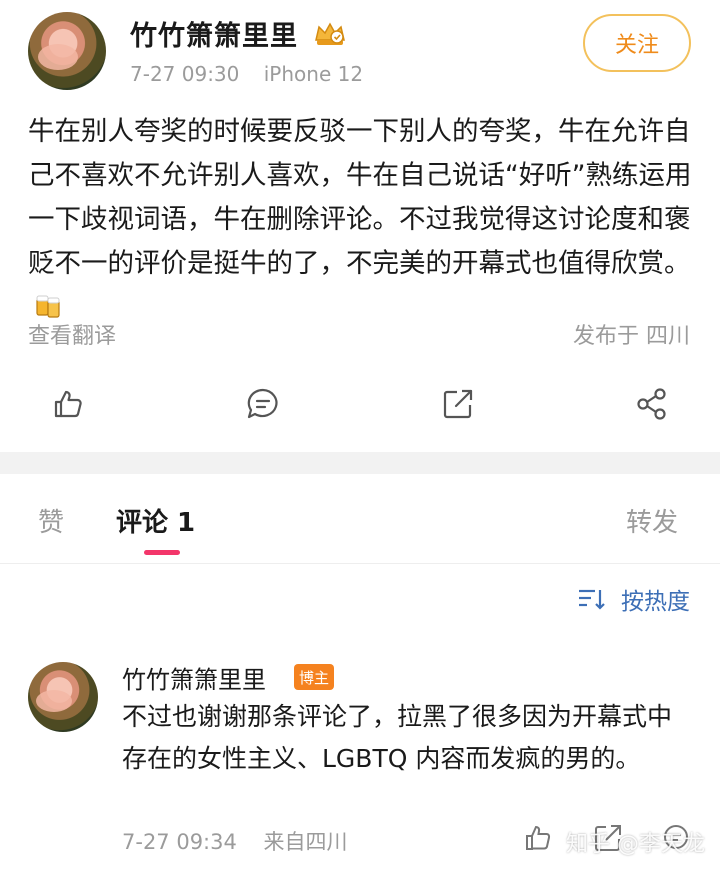 This screenshot has width=720, height=878. What do you see at coordinates (51, 520) in the screenshot?
I see `tab-likes: 赞` at bounding box center [51, 520].